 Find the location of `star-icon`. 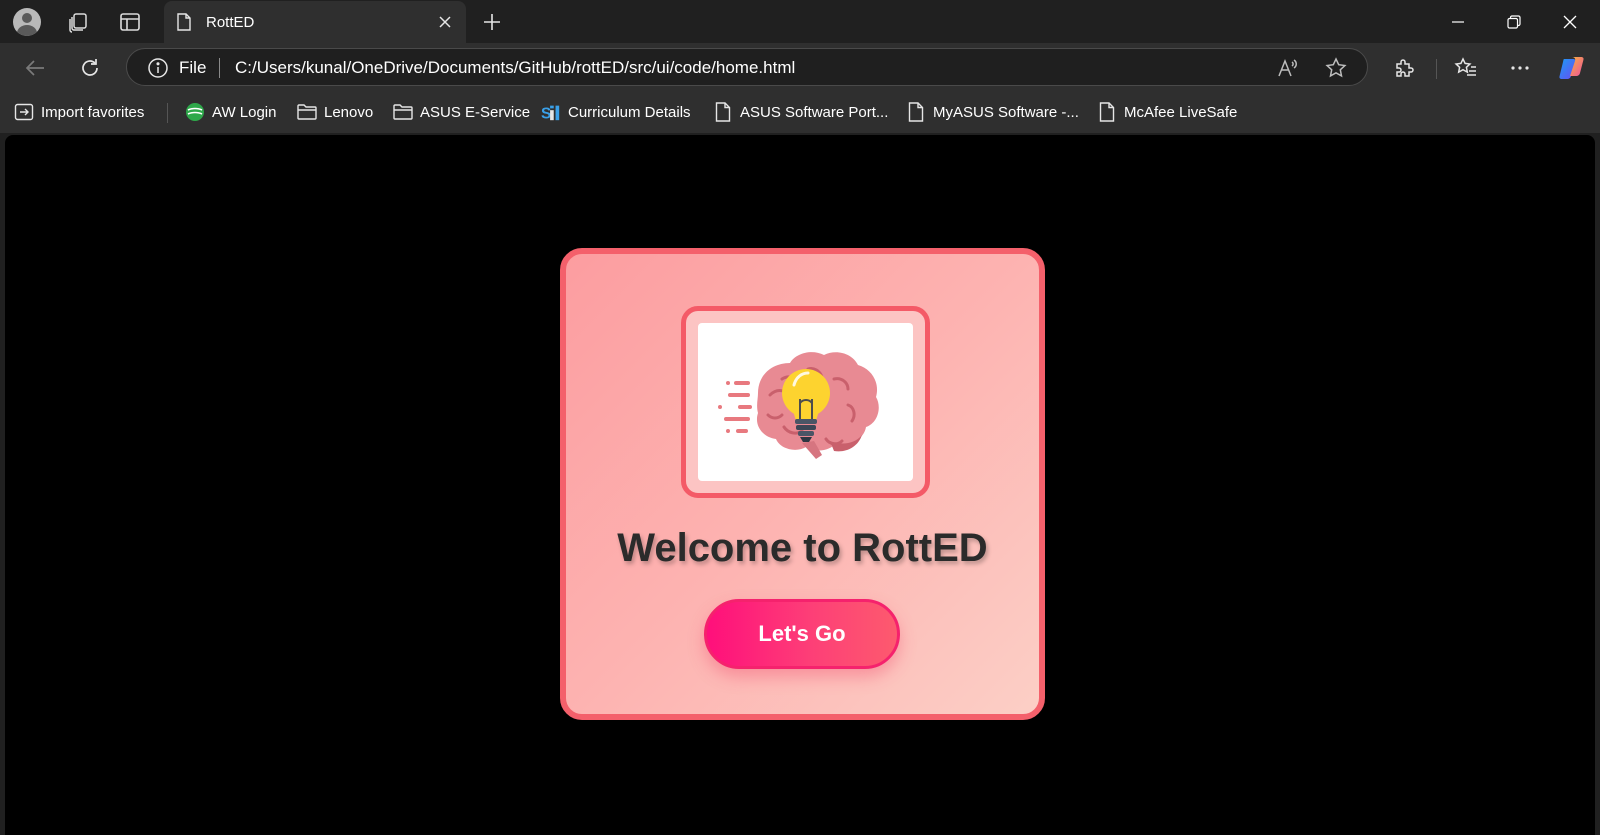

star-icon is located at coordinates (1336, 67).